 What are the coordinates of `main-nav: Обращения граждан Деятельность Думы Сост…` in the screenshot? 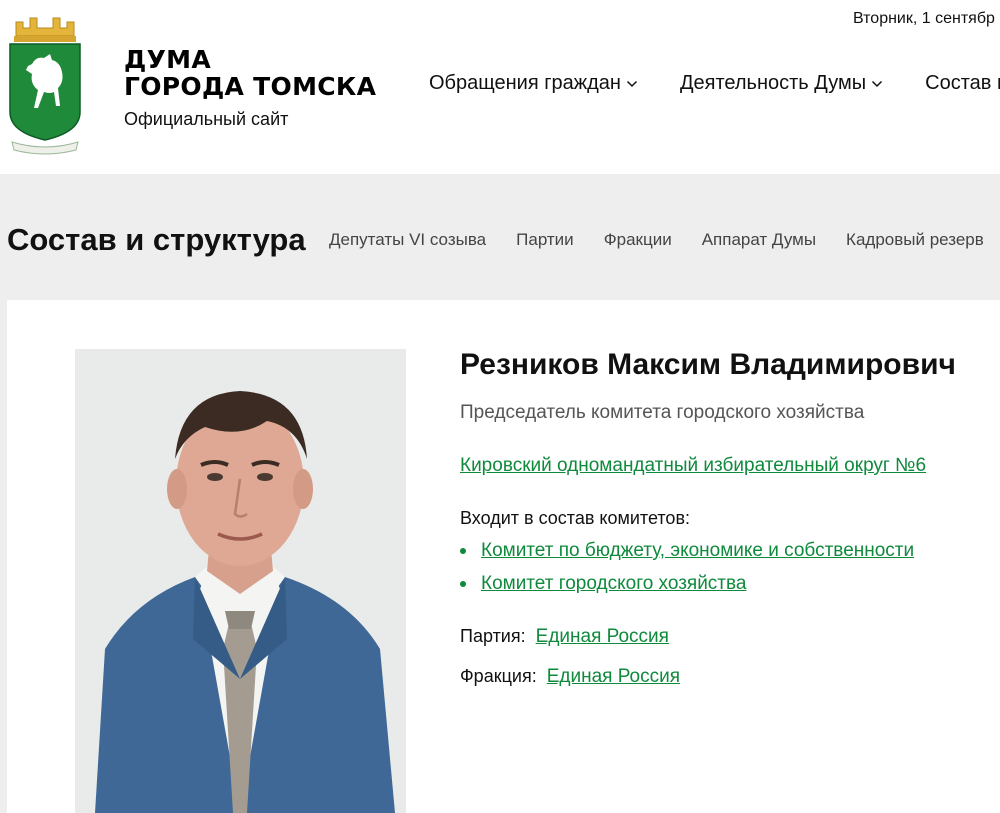 It's located at (714, 83).